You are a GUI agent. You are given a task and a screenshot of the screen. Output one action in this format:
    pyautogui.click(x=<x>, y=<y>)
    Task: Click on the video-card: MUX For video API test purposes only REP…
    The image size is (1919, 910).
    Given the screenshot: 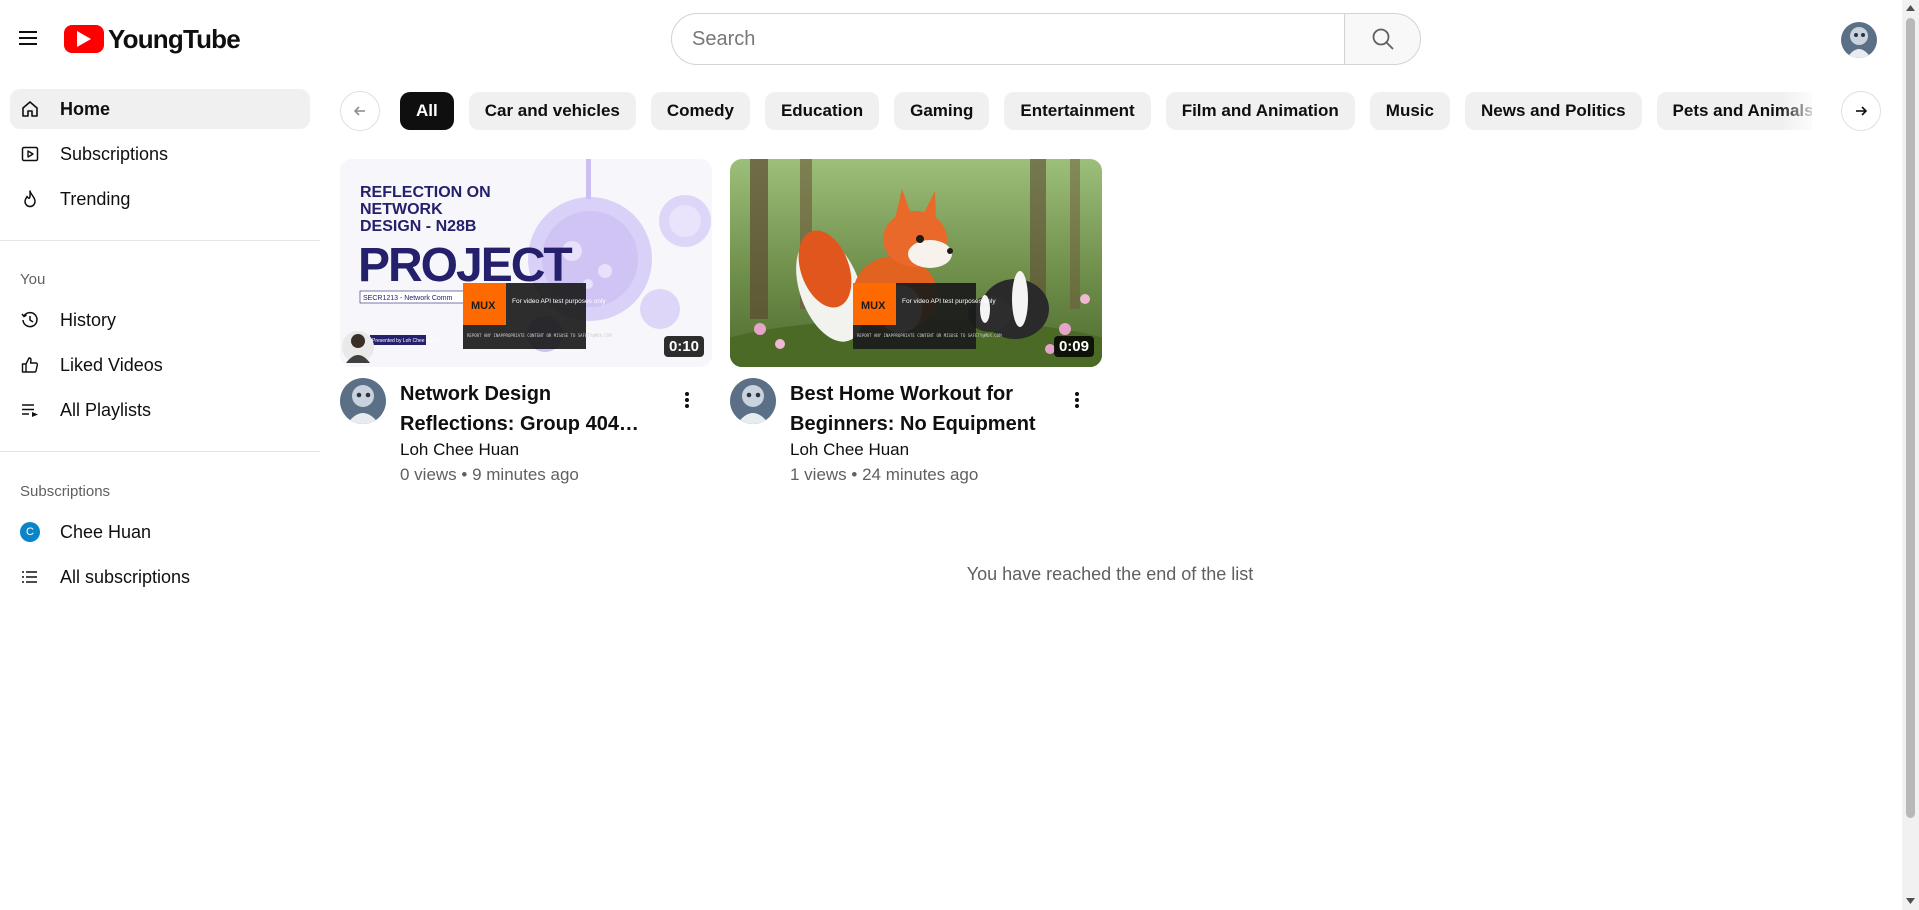 What is the action you would take?
    pyautogui.click(x=916, y=324)
    